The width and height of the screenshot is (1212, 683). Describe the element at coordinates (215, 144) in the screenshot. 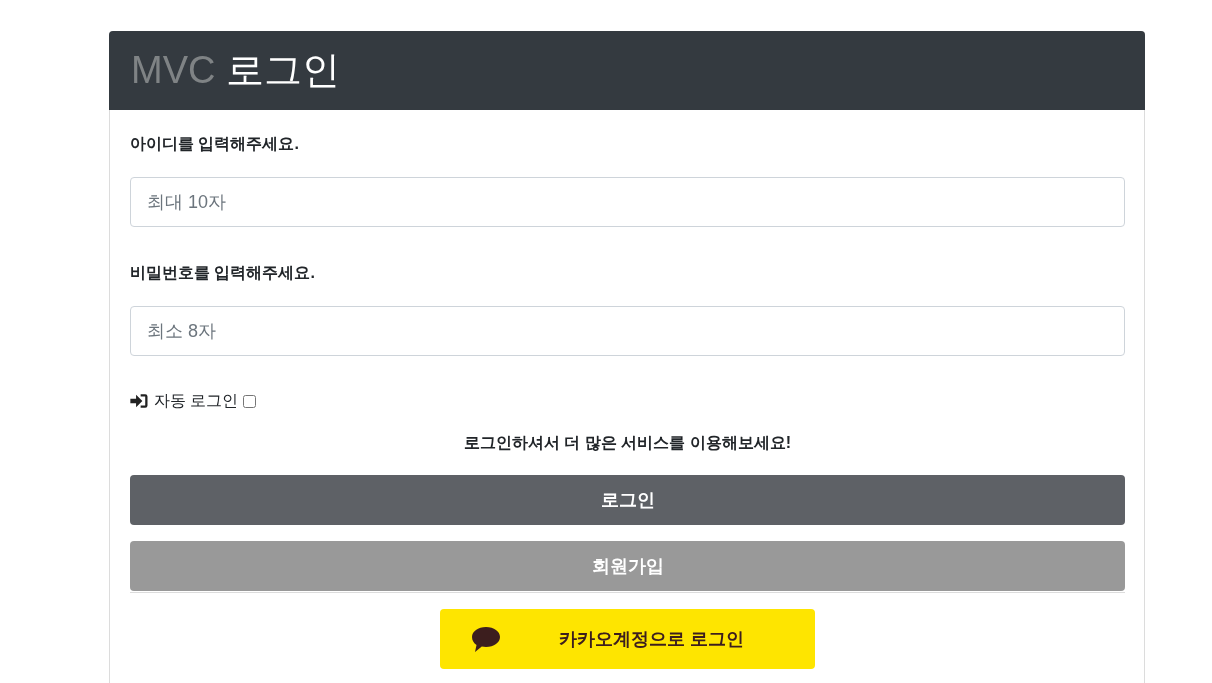

I see `field-label: 아이디를 입력해주세요.` at that location.